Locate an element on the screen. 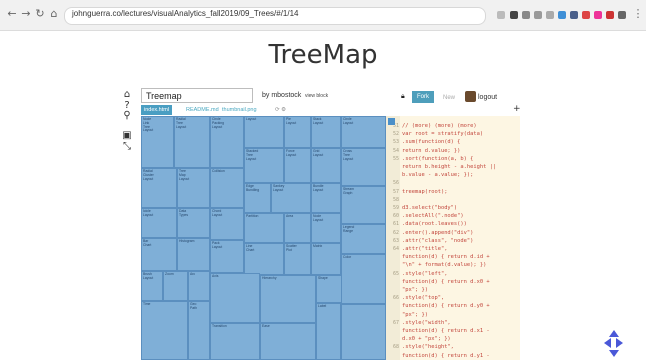 This screenshot has height=360, width=646. treemap-cell: Bar Chart is located at coordinates (159, 254).